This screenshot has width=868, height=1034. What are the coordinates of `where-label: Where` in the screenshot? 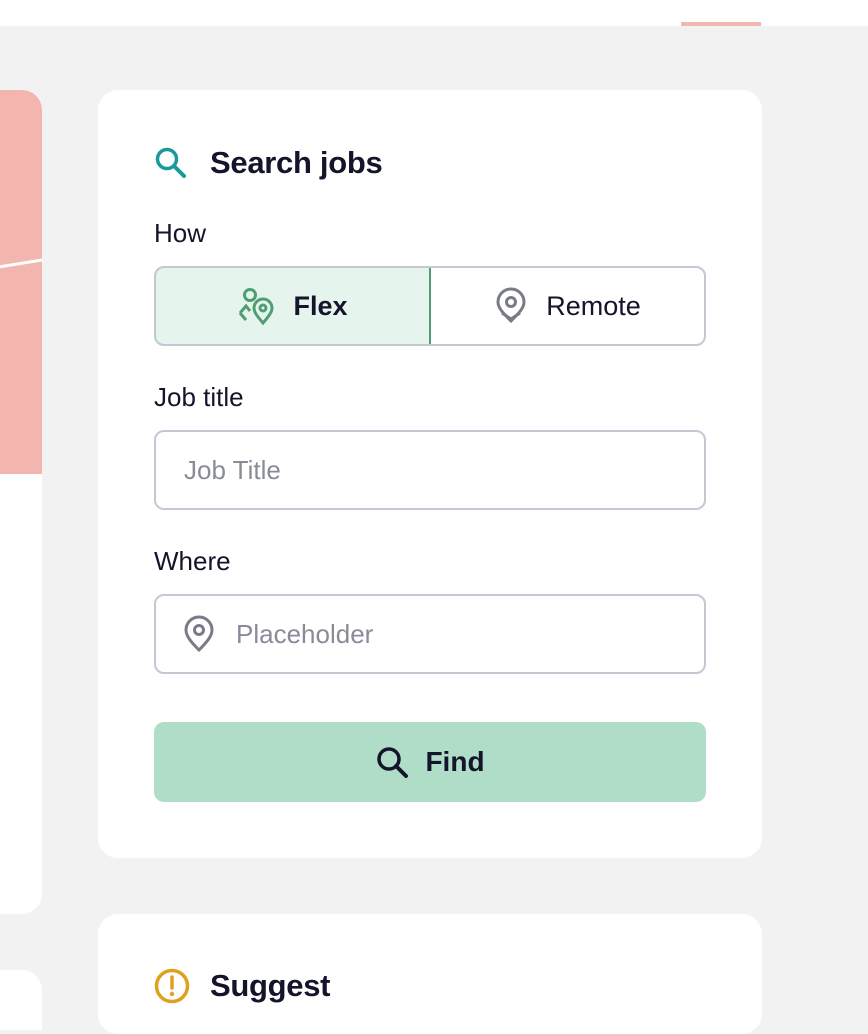 It's located at (192, 561).